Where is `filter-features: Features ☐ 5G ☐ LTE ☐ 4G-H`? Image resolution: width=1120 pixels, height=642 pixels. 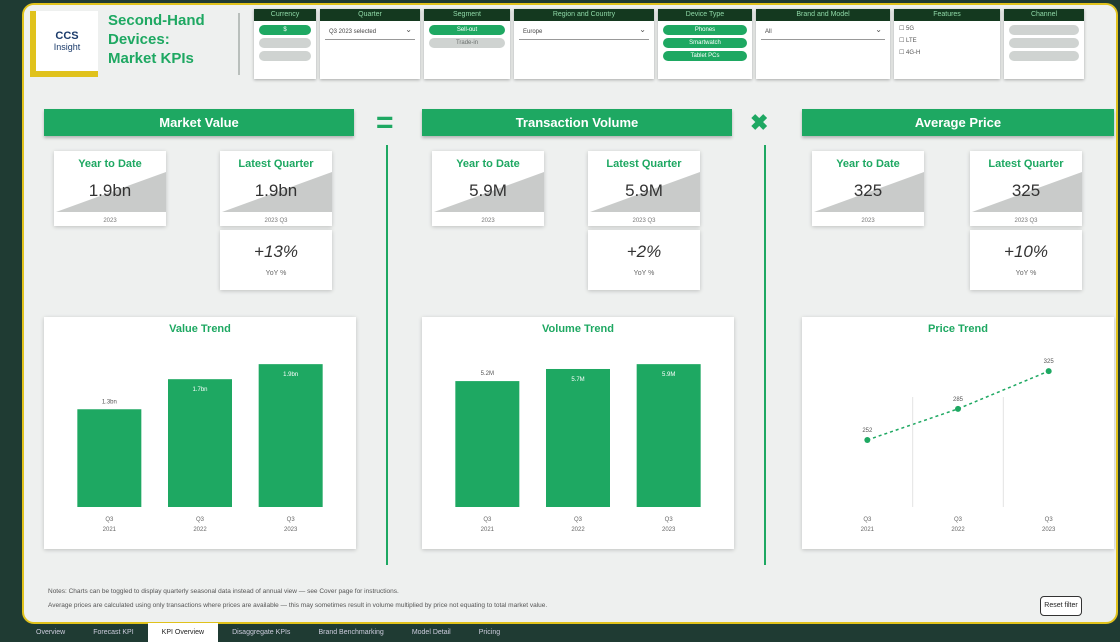 filter-features: Features ☐ 5G ☐ LTE ☐ 4G-H is located at coordinates (947, 44).